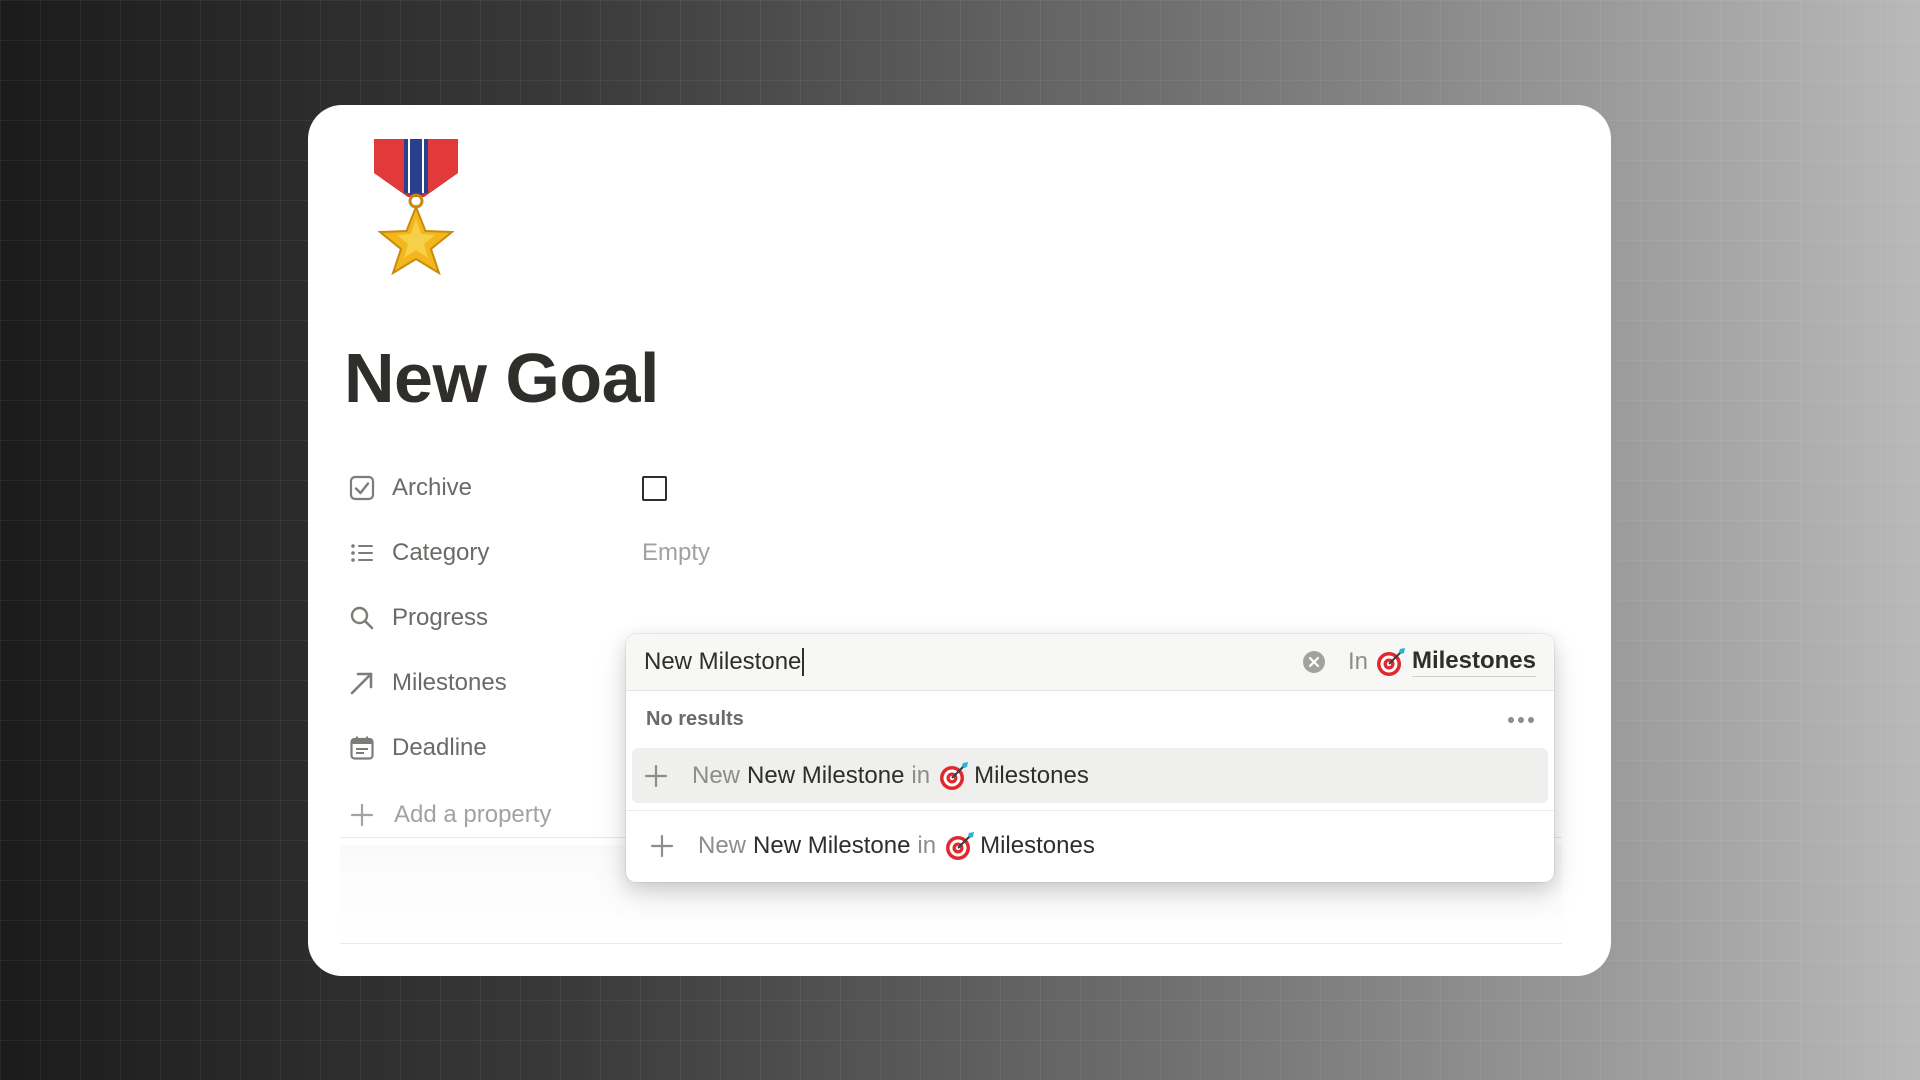 This screenshot has height=1080, width=1920. Describe the element at coordinates (973, 662) in the screenshot. I see `relation-search-input: New Milestone` at that location.